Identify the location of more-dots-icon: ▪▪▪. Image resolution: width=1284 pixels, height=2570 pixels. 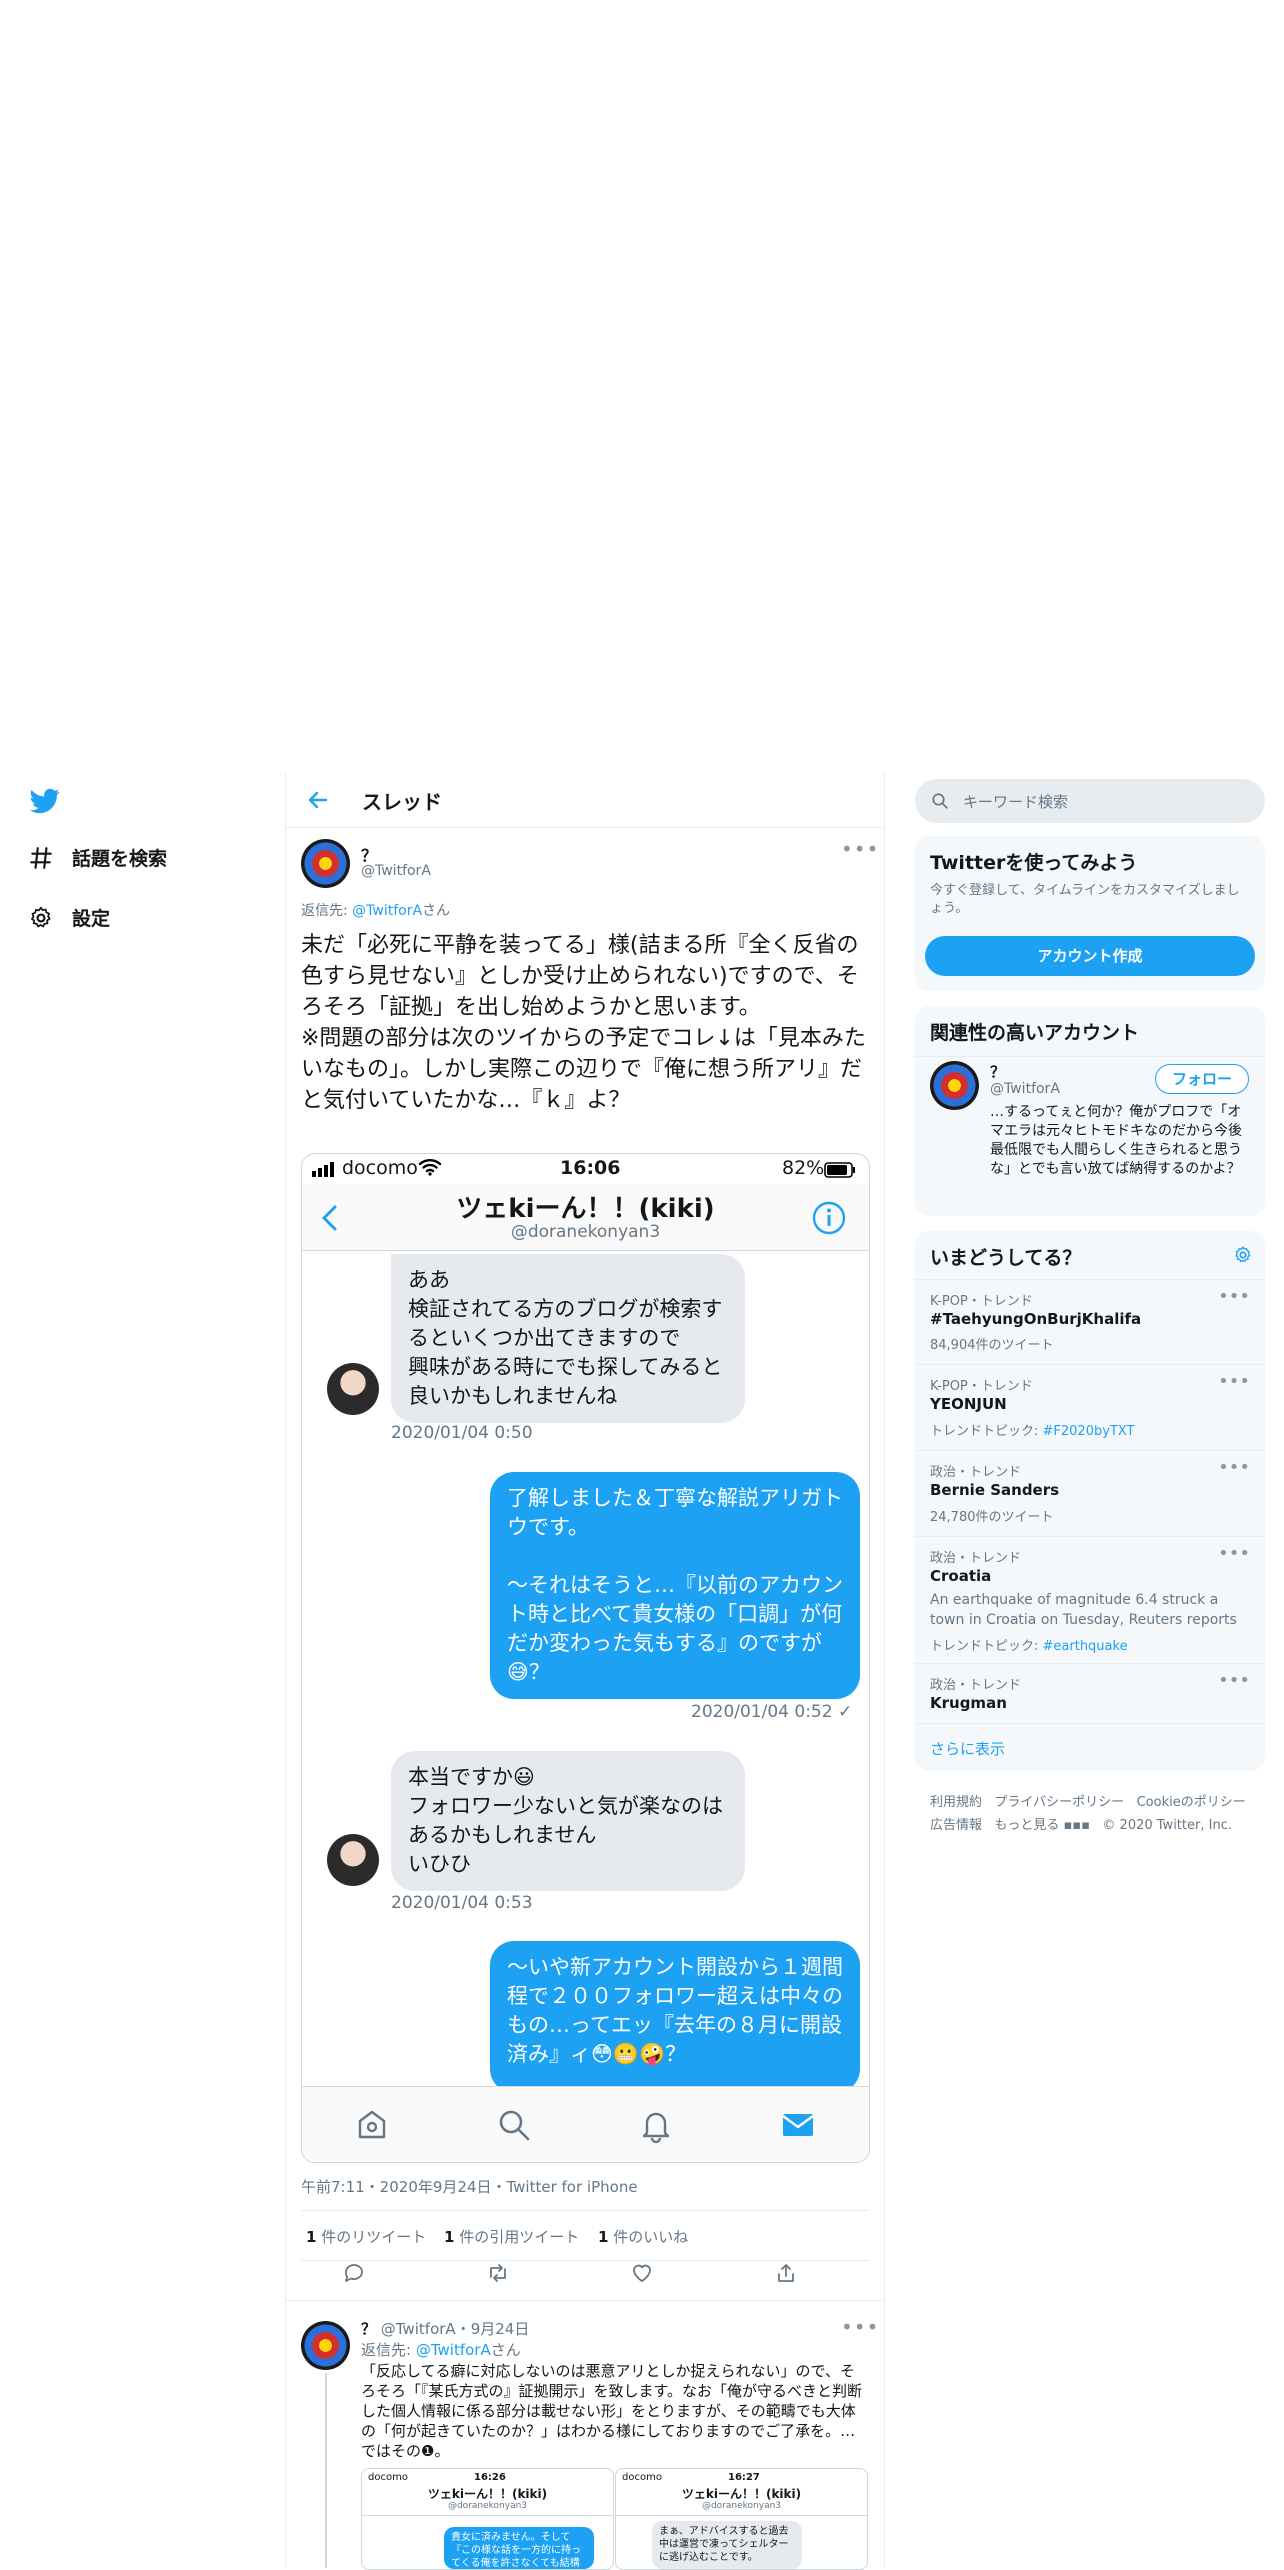
(1074, 1825).